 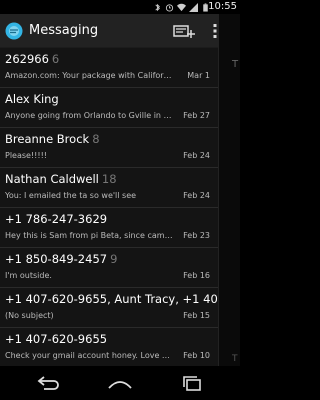 I want to click on message-date: Feb 10, so click(x=196, y=355).